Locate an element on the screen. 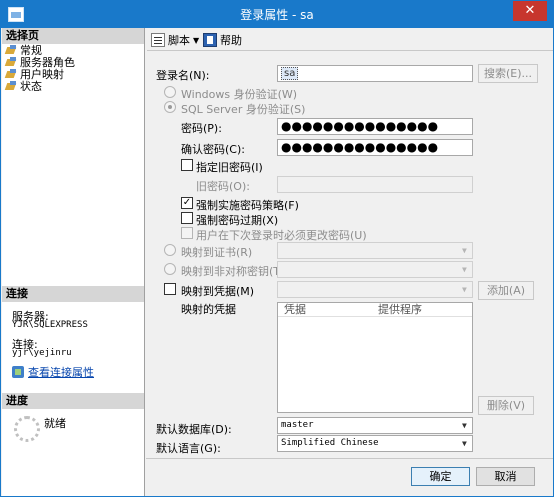 The image size is (554, 497). close-button: ✕ is located at coordinates (530, 11).